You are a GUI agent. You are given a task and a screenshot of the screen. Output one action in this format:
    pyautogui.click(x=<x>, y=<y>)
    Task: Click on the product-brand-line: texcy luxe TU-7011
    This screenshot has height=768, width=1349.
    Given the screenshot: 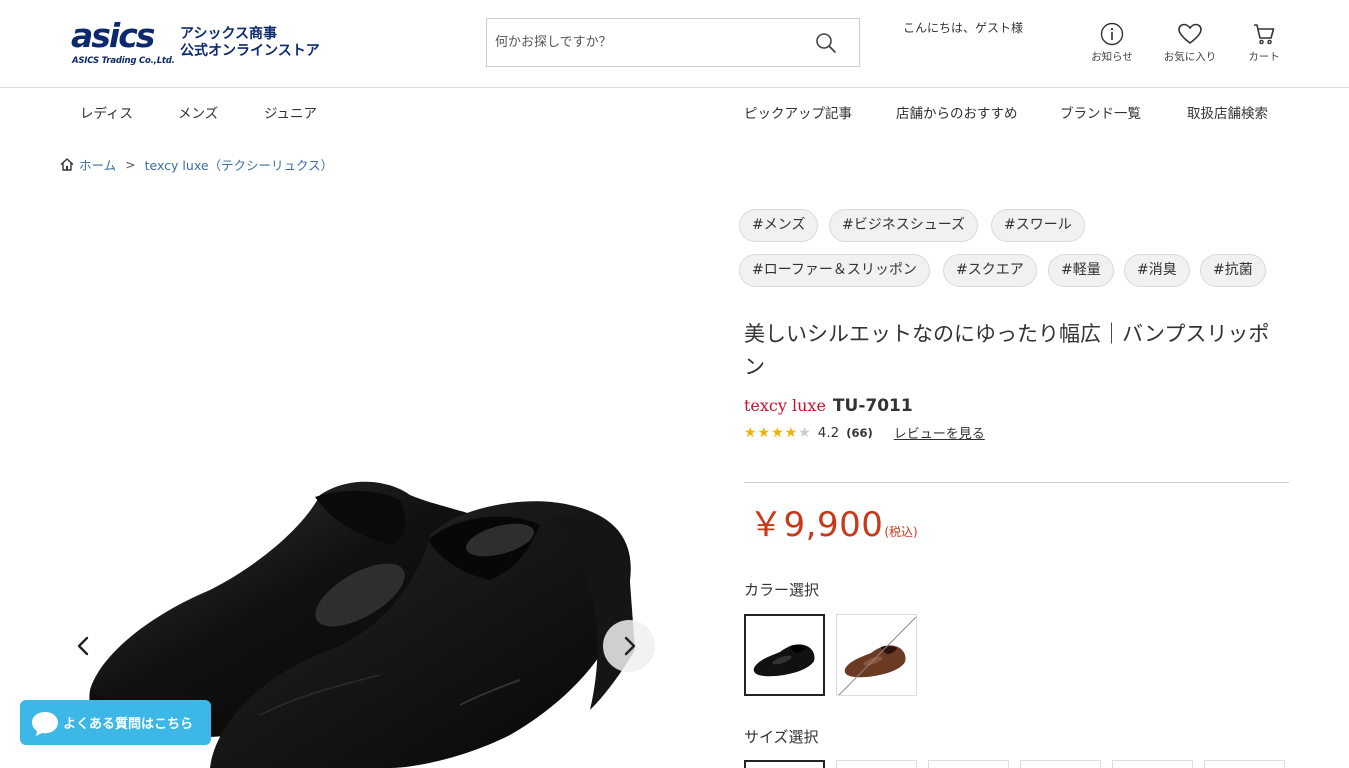 What is the action you would take?
    pyautogui.click(x=828, y=406)
    